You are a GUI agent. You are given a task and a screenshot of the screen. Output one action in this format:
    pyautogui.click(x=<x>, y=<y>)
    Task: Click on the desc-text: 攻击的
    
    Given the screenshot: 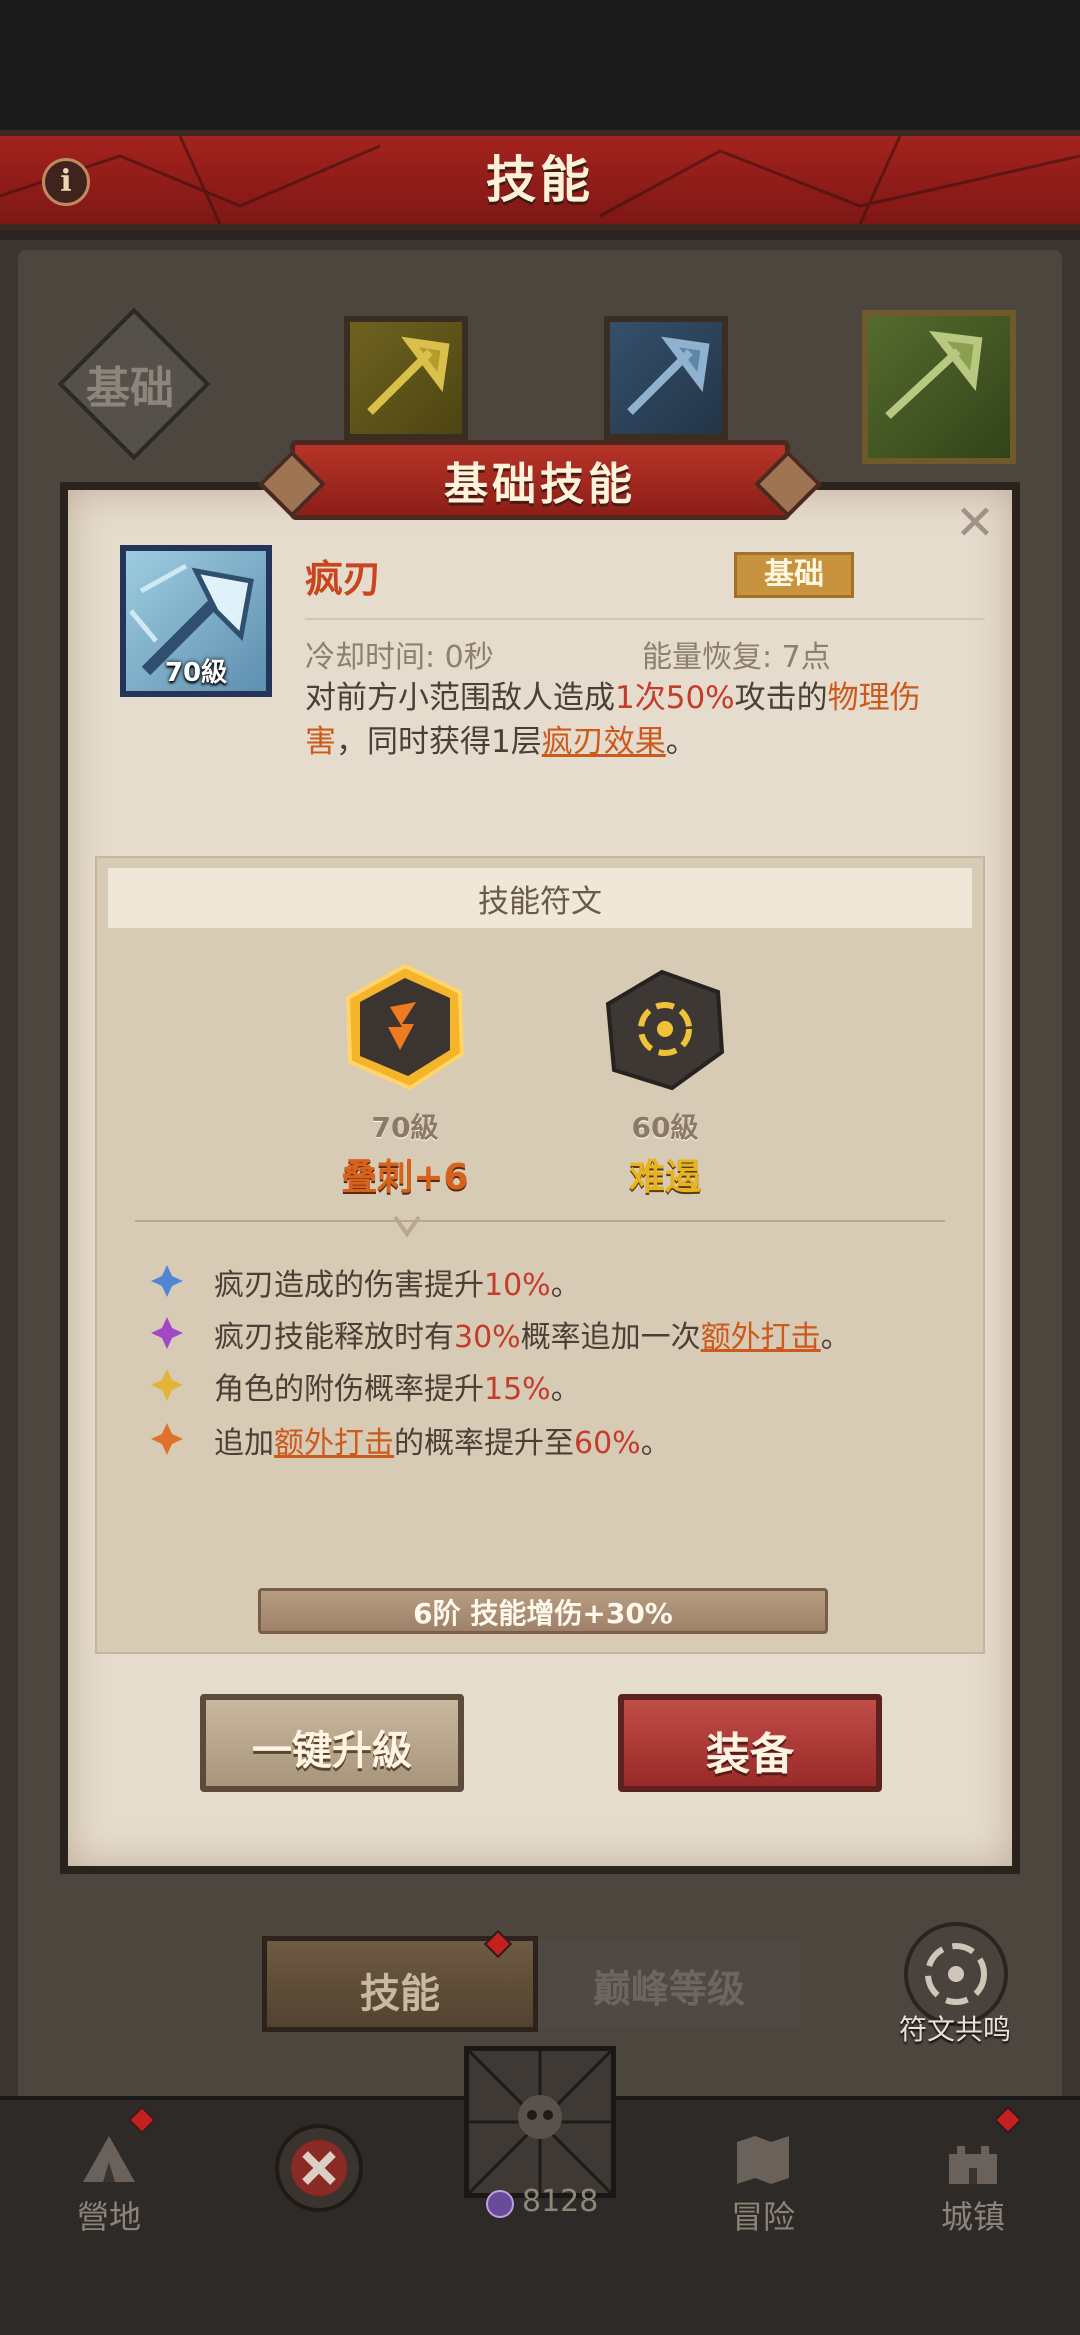 What is the action you would take?
    pyautogui.click(x=781, y=698)
    